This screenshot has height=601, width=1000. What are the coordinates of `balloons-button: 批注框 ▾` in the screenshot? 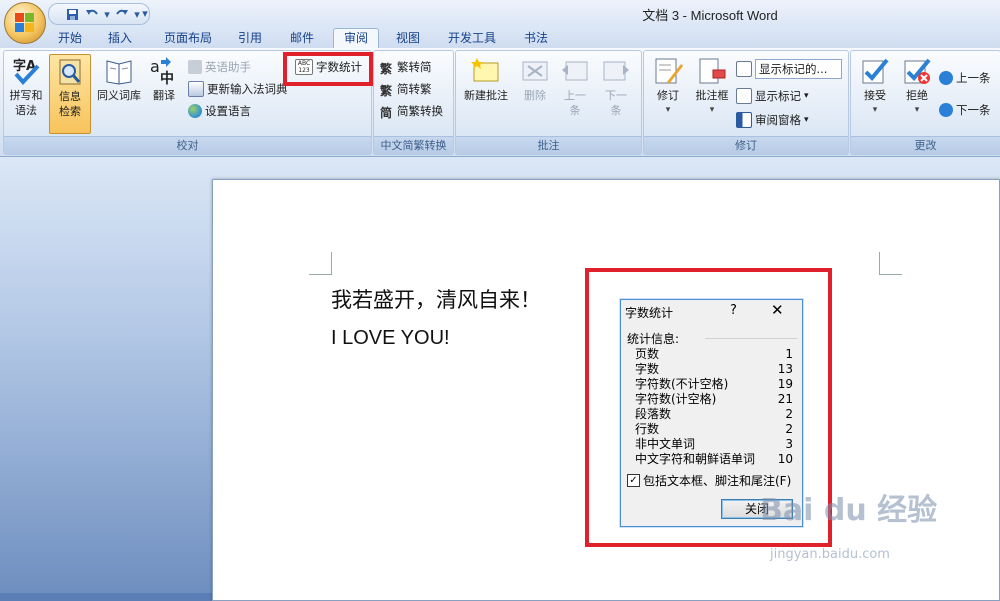 It's located at (712, 86).